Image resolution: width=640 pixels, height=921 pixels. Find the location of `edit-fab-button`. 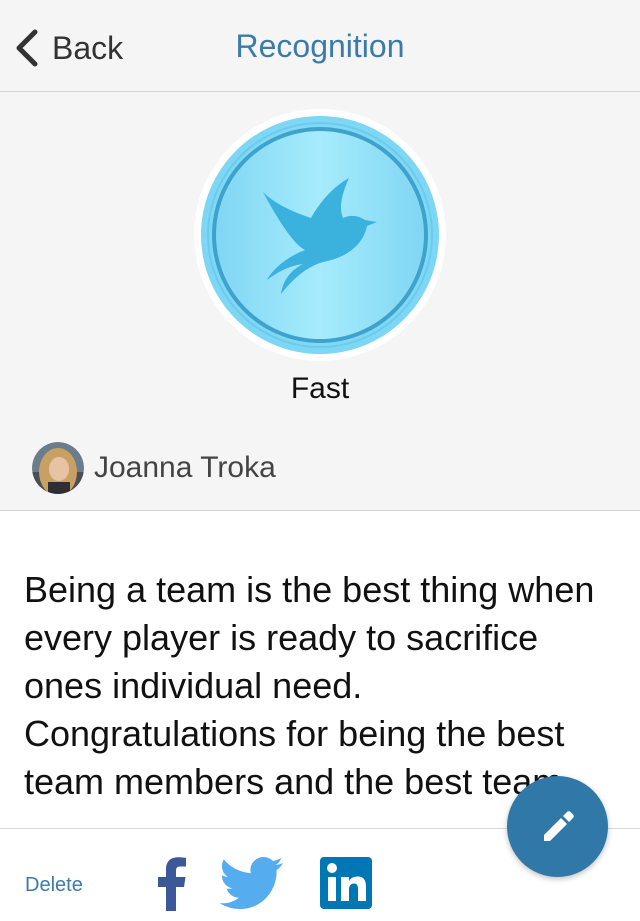

edit-fab-button is located at coordinates (557, 826).